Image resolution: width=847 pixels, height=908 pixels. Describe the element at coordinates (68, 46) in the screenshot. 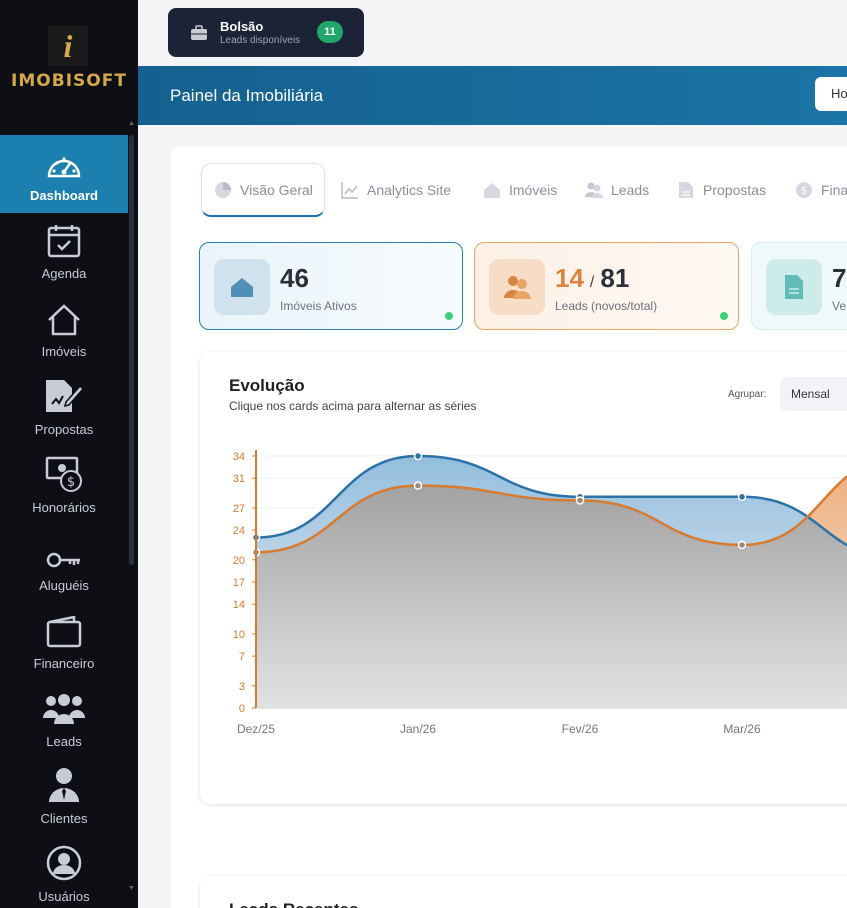

I see `logo-icon: i` at that location.